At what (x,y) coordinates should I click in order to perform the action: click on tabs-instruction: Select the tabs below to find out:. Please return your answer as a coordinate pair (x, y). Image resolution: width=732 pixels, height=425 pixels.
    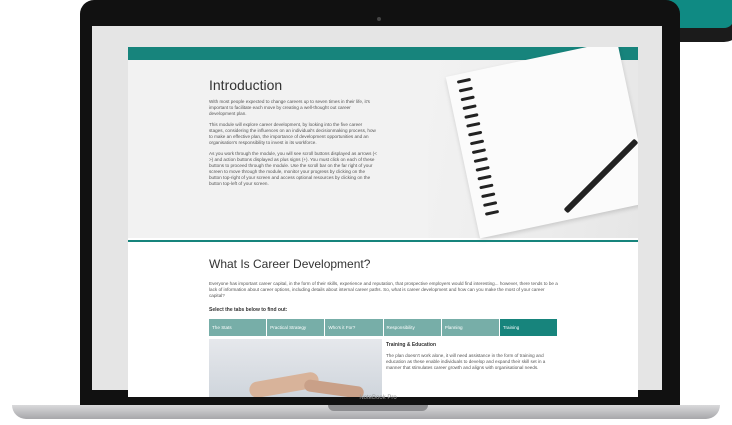
    Looking at the image, I should click on (248, 310).